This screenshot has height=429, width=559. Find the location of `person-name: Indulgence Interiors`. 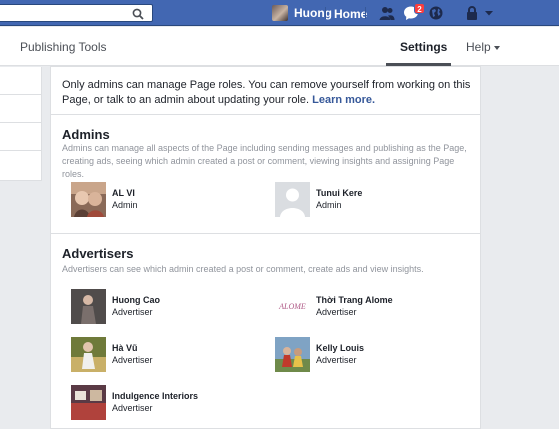

person-name: Indulgence Interiors is located at coordinates (155, 396).